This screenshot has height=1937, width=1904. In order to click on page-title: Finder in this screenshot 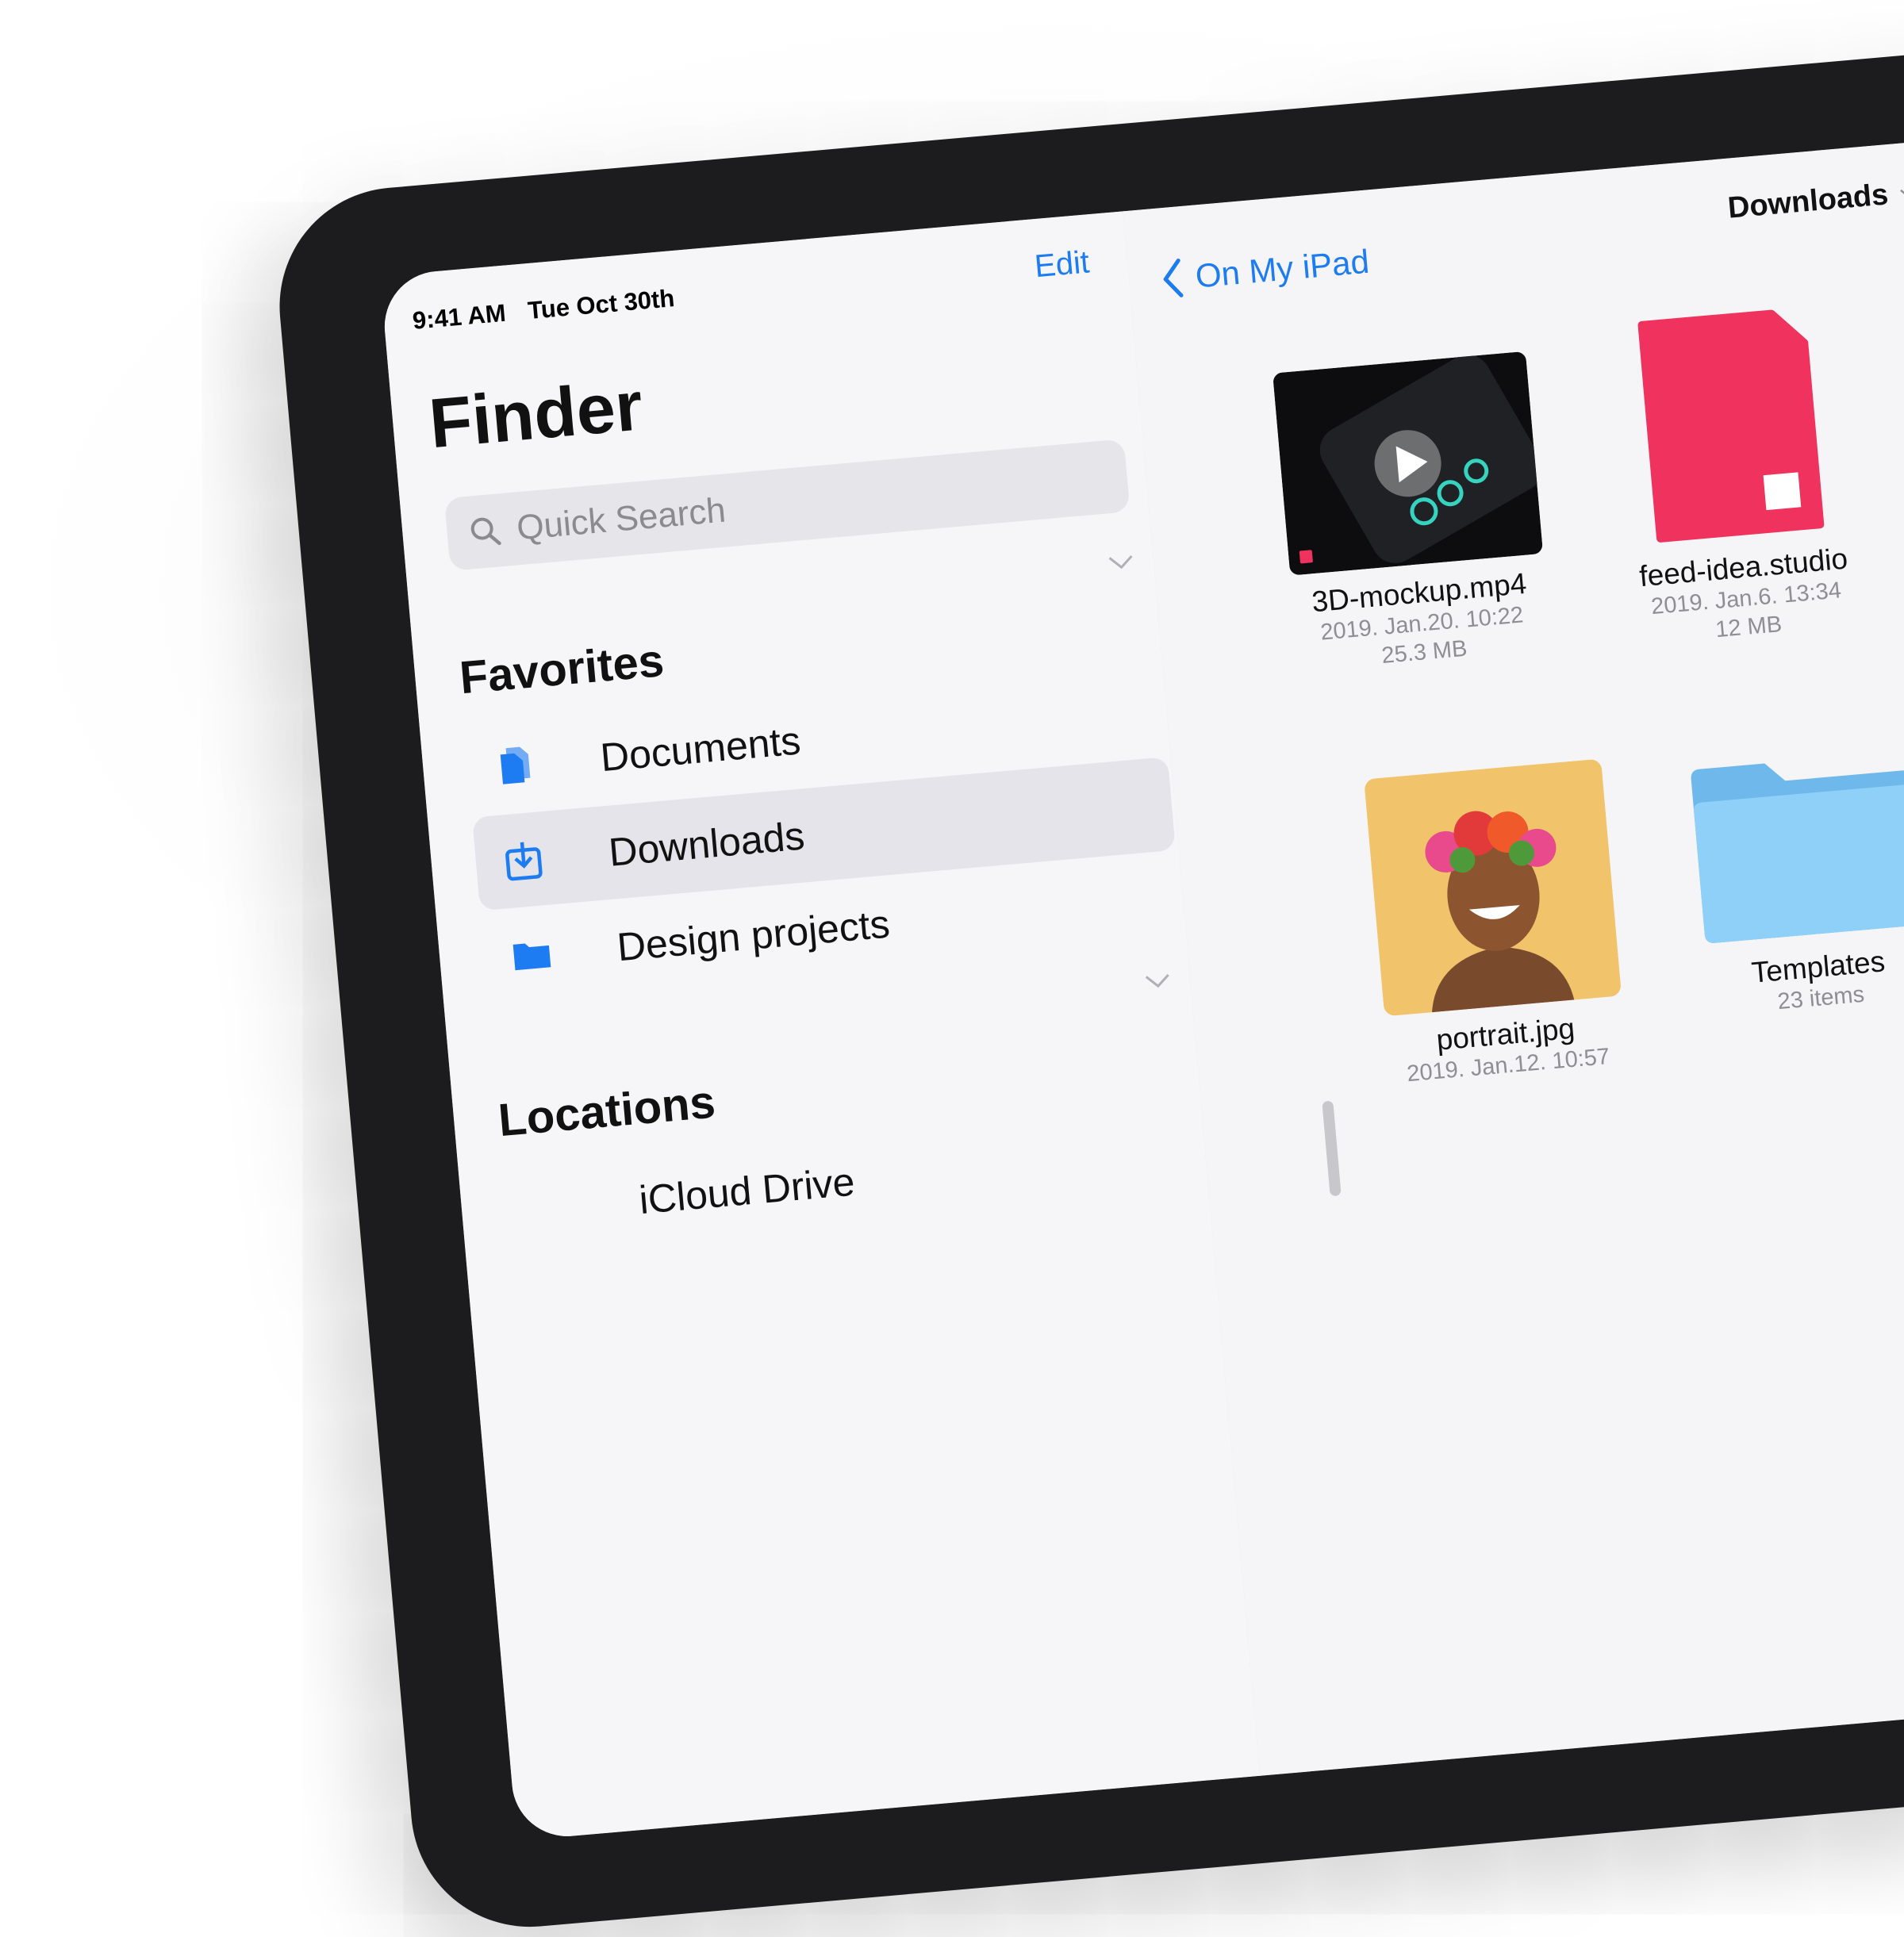, I will do `click(536, 414)`.